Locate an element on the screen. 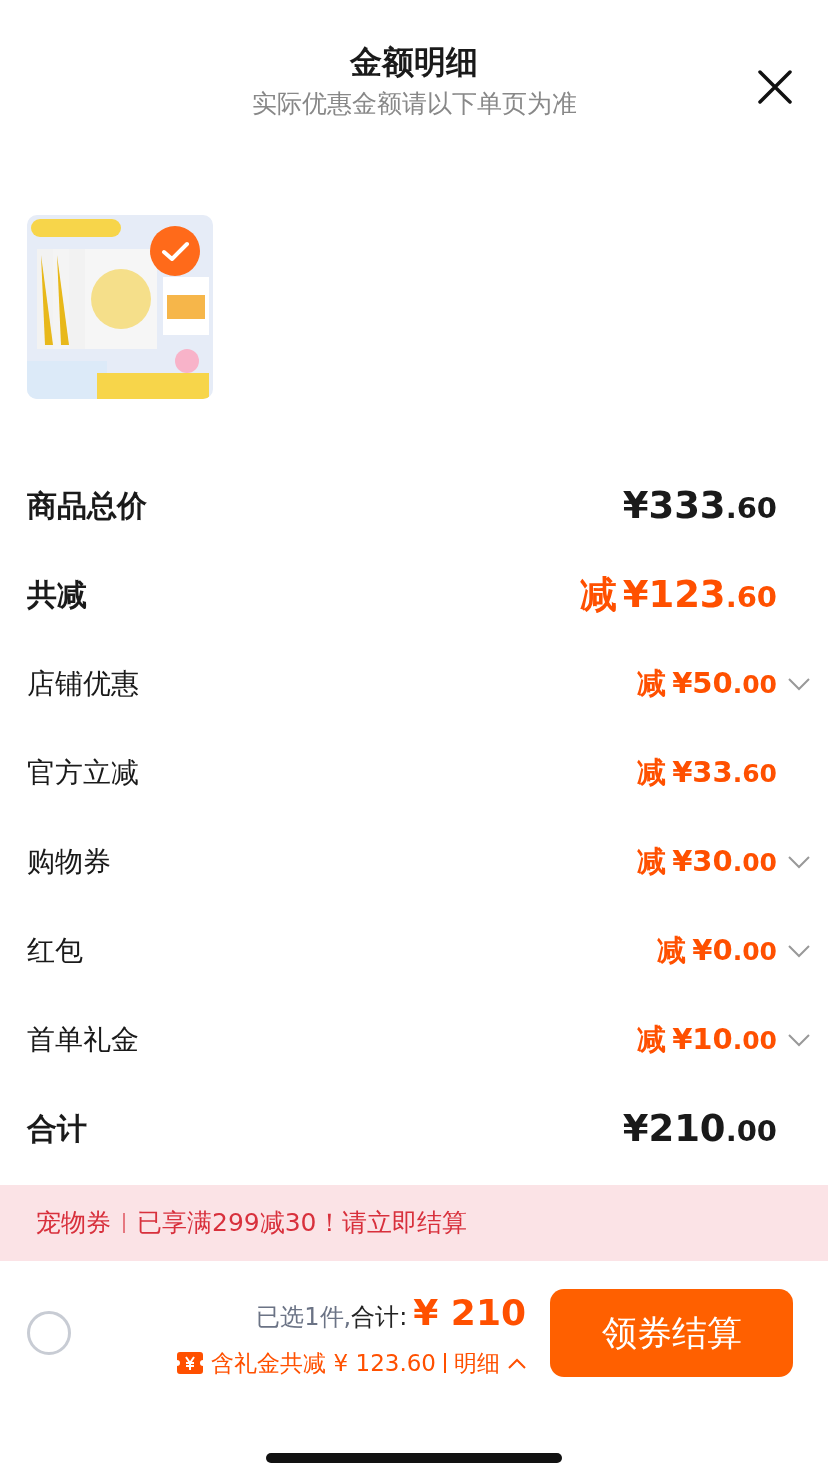  row-label: 共减 is located at coordinates (57, 595).